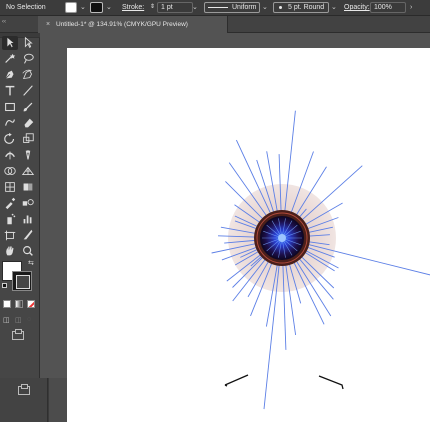 The width and height of the screenshot is (430, 422). I want to click on partial-shape-right, so click(331, 382).